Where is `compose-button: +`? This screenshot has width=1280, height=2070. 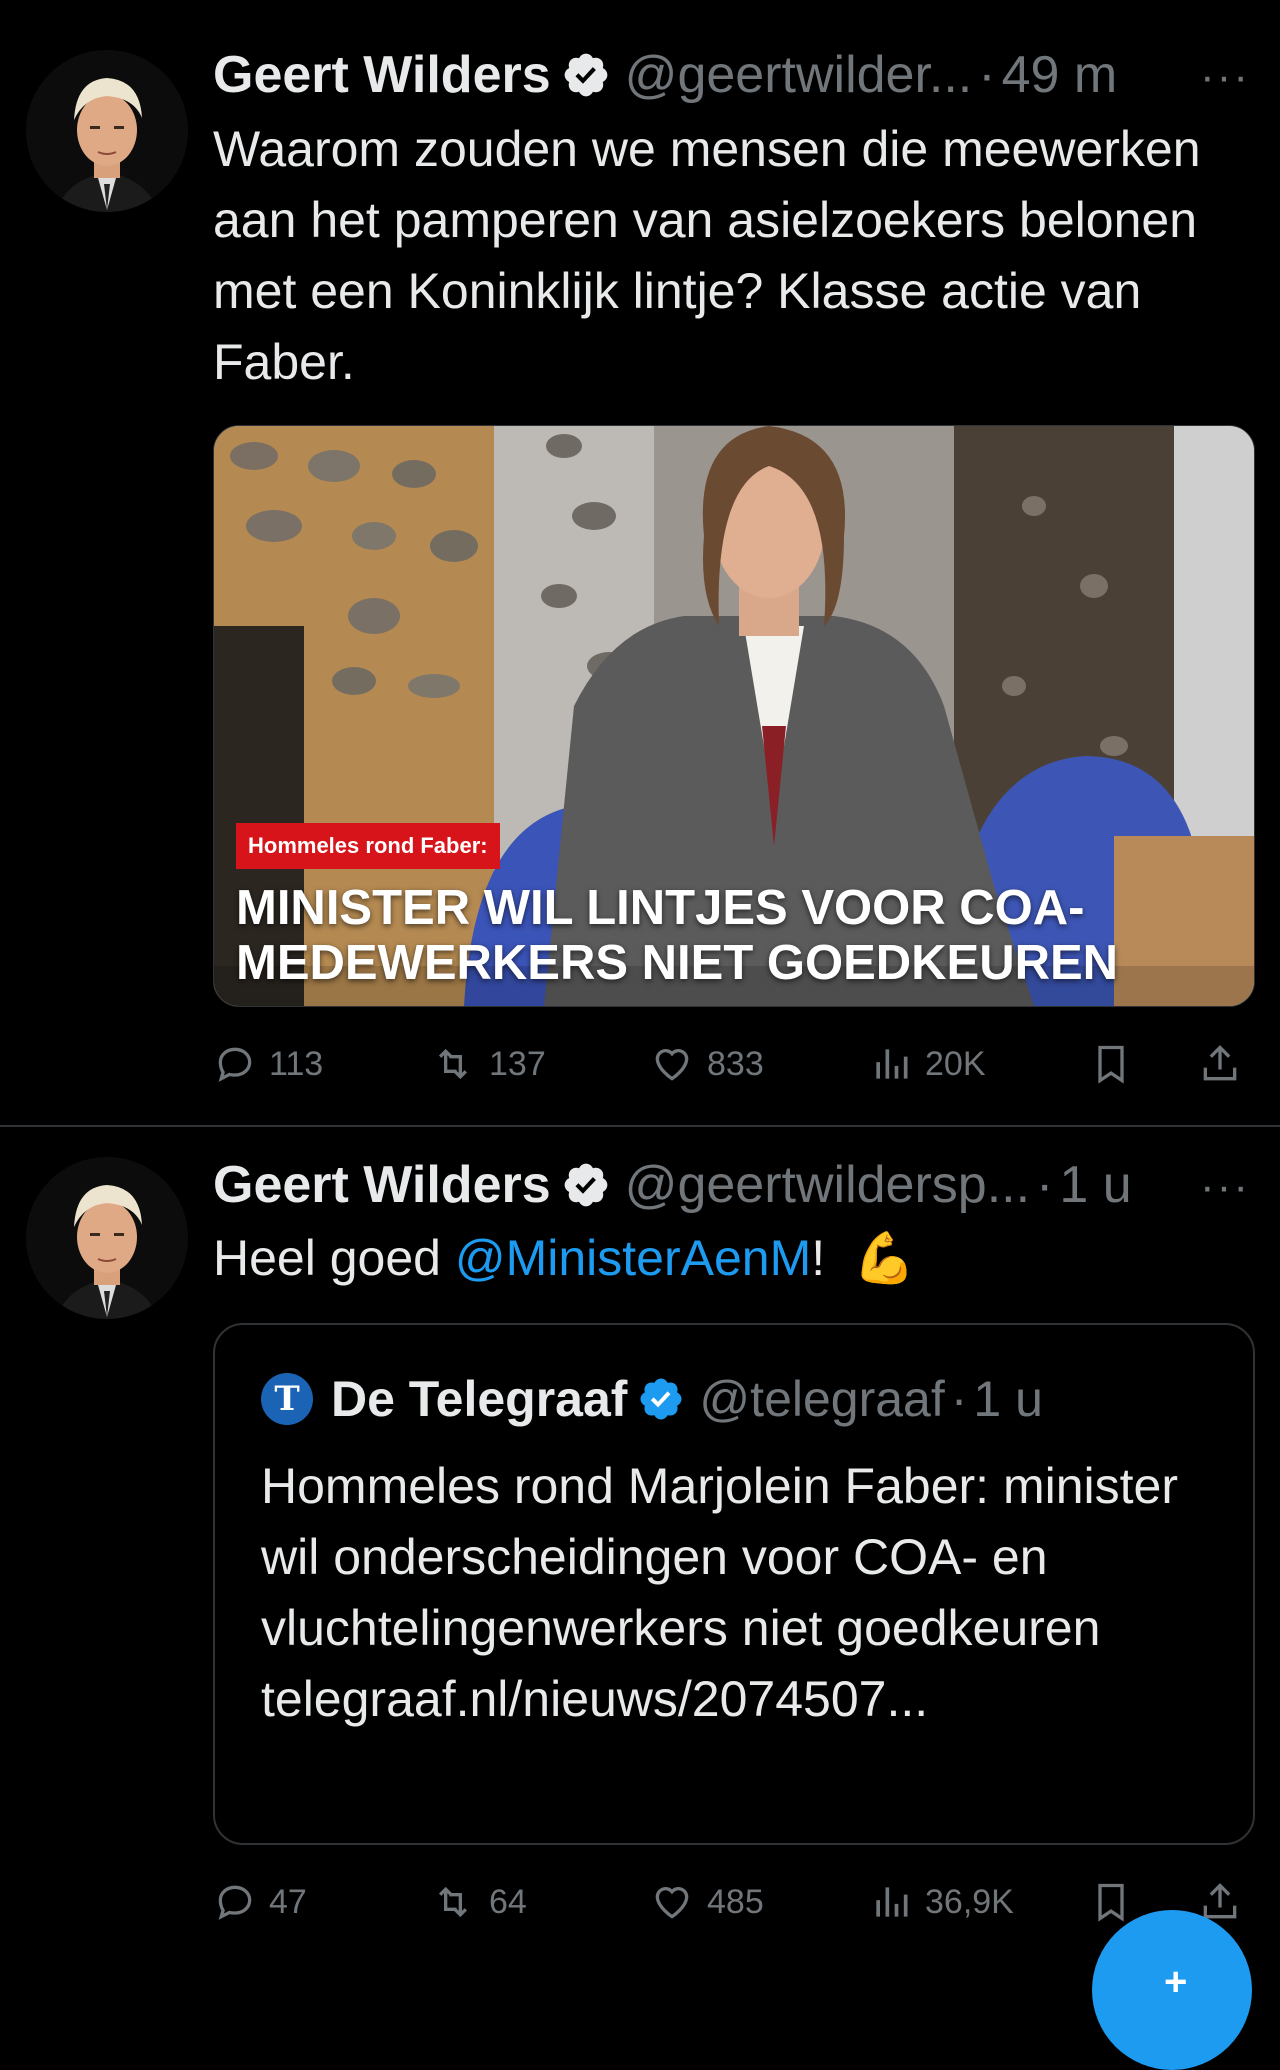
compose-button: + is located at coordinates (1172, 1990).